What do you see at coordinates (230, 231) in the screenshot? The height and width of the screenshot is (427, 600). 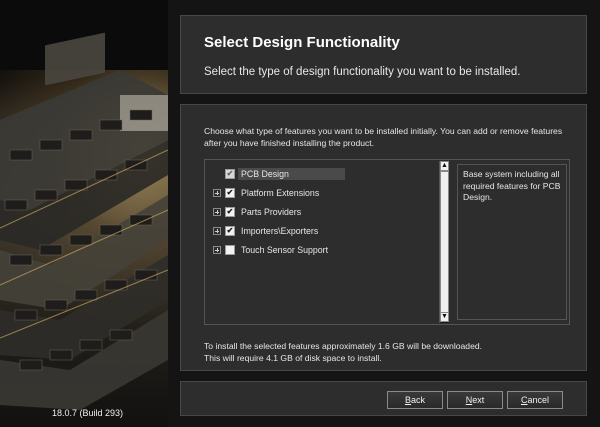 I see `checkbox-importers-exporters: ✔` at bounding box center [230, 231].